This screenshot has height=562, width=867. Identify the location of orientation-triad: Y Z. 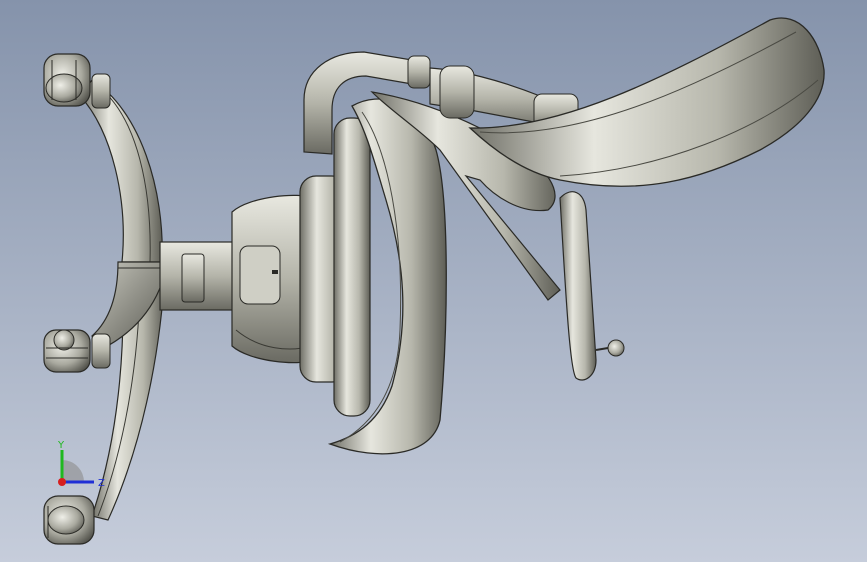
(80, 470).